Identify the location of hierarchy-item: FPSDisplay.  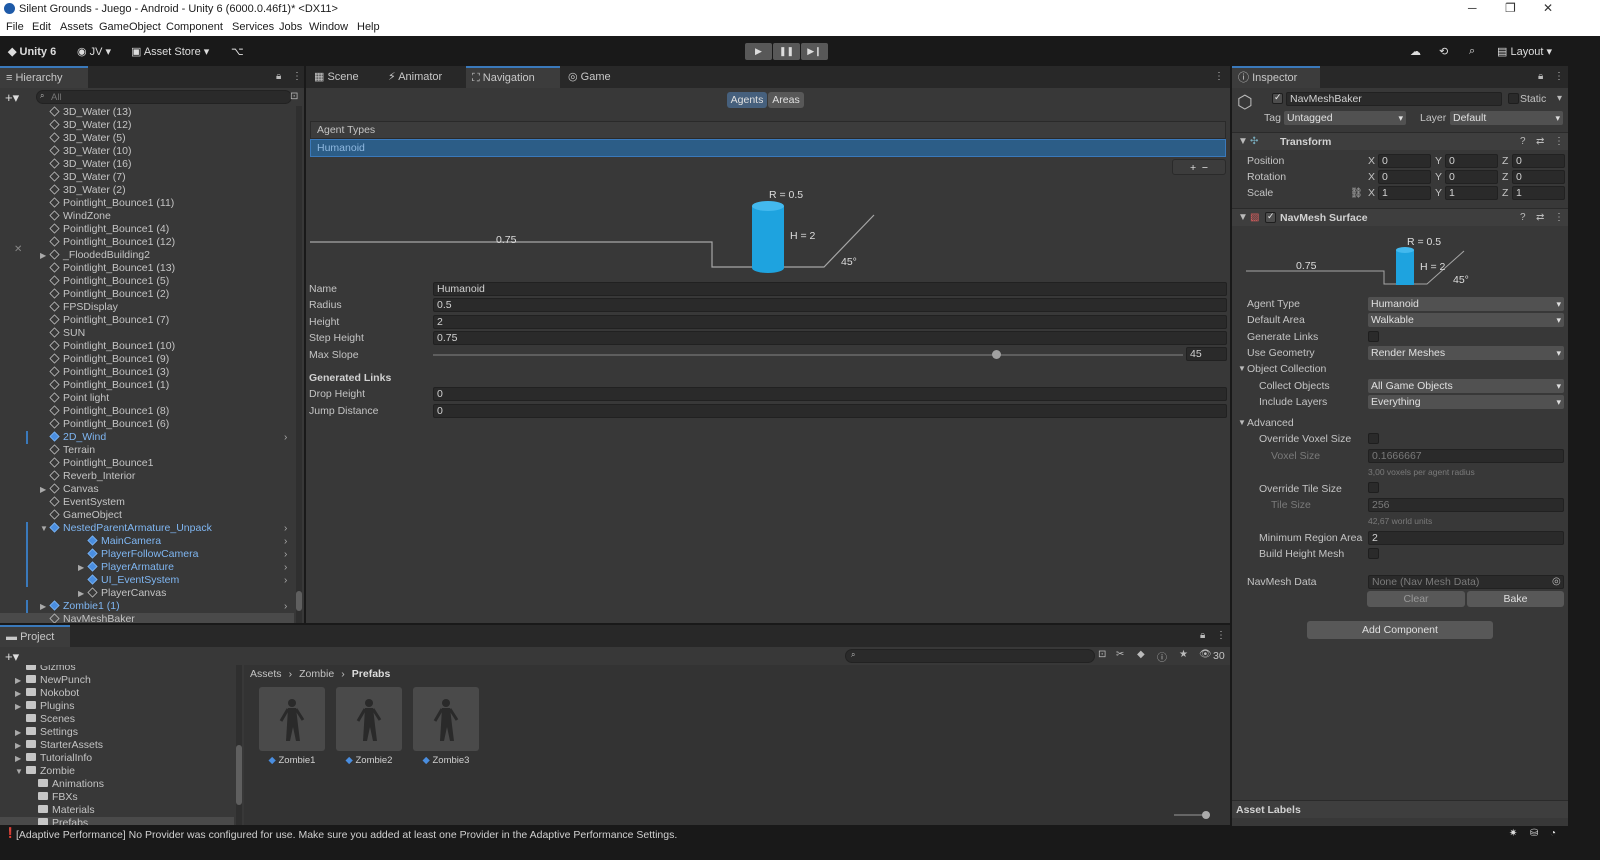
(147, 307).